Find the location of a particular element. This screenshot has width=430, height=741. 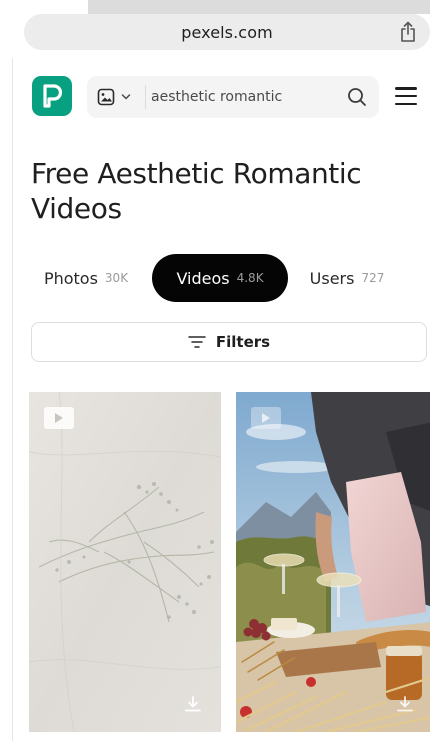

tab-photos-count: 30K is located at coordinates (116, 278).